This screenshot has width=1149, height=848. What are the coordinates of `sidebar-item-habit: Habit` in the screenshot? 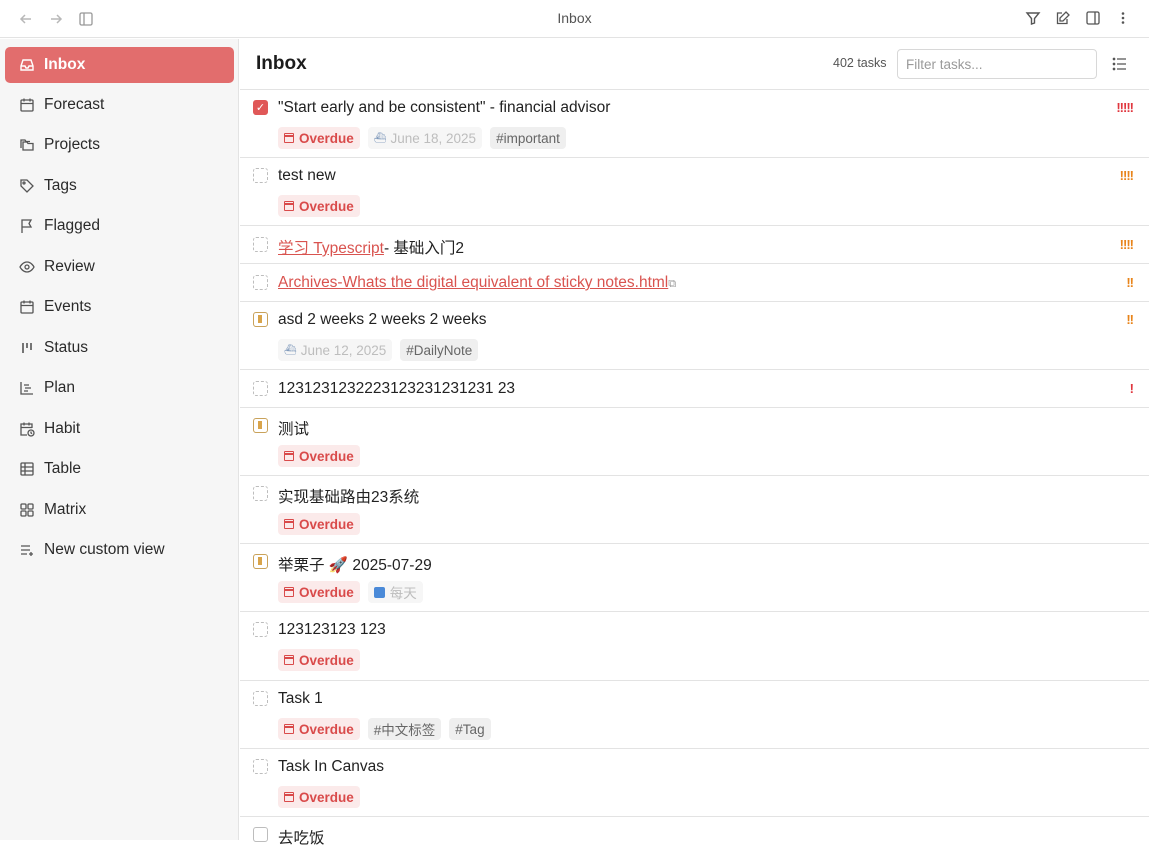 It's located at (119, 429).